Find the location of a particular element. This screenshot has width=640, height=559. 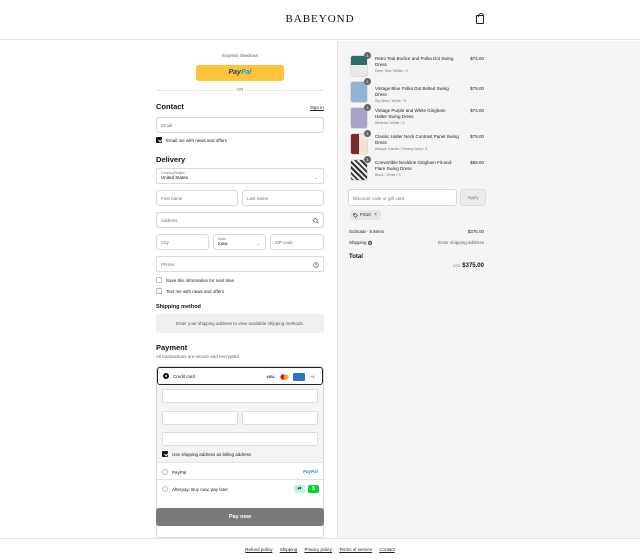

shipping-label: Shipping ? is located at coordinates (360, 242).